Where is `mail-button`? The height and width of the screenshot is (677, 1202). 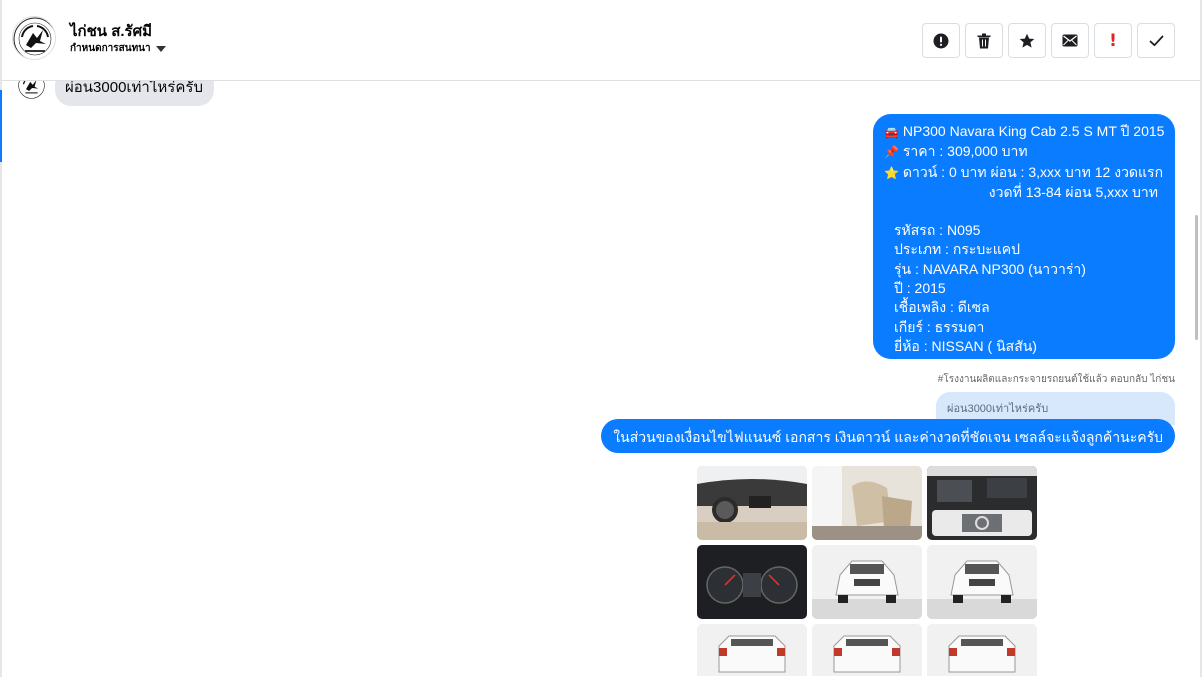
mail-button is located at coordinates (1070, 40).